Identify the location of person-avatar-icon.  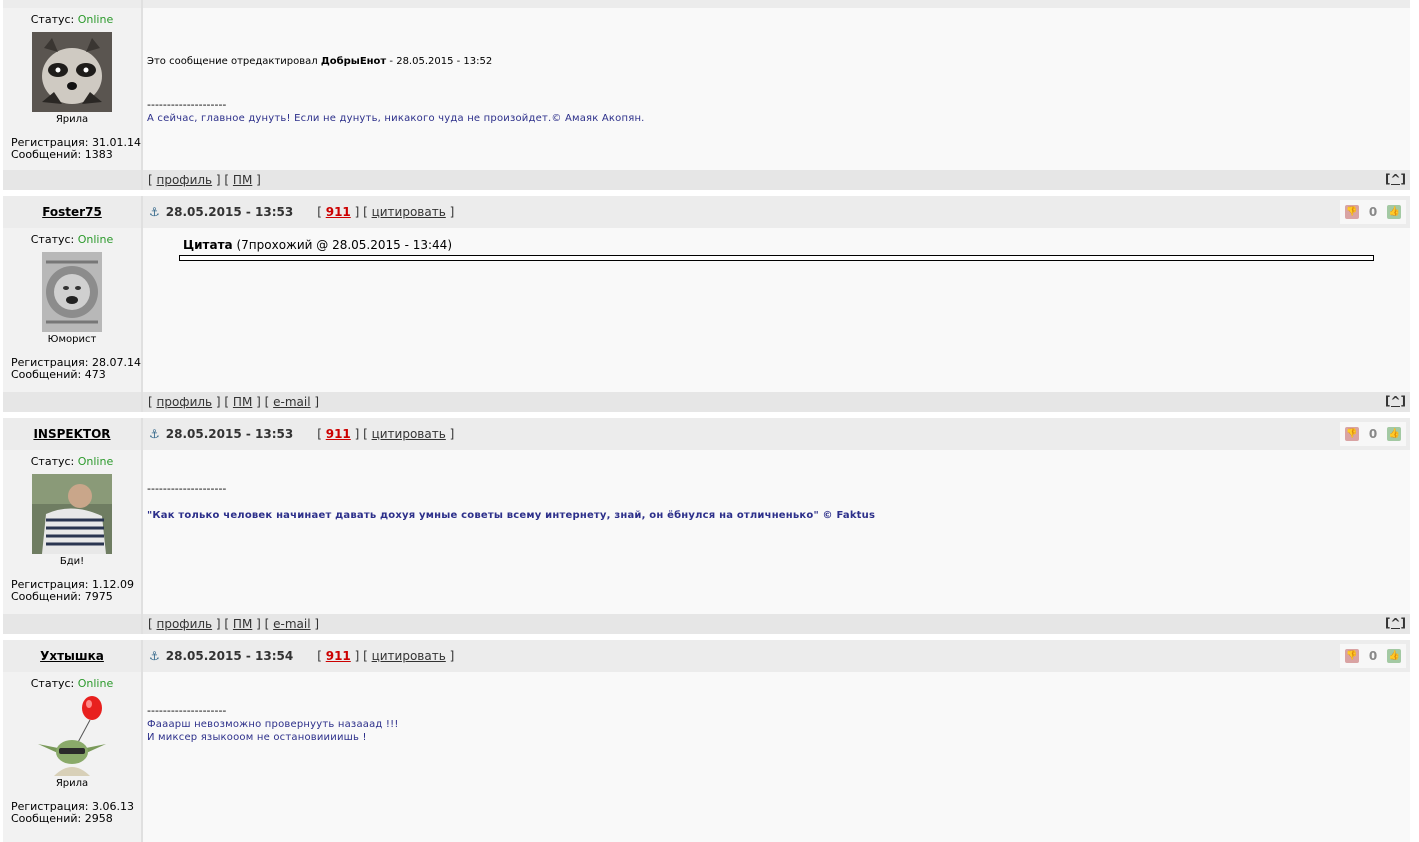
(72, 514).